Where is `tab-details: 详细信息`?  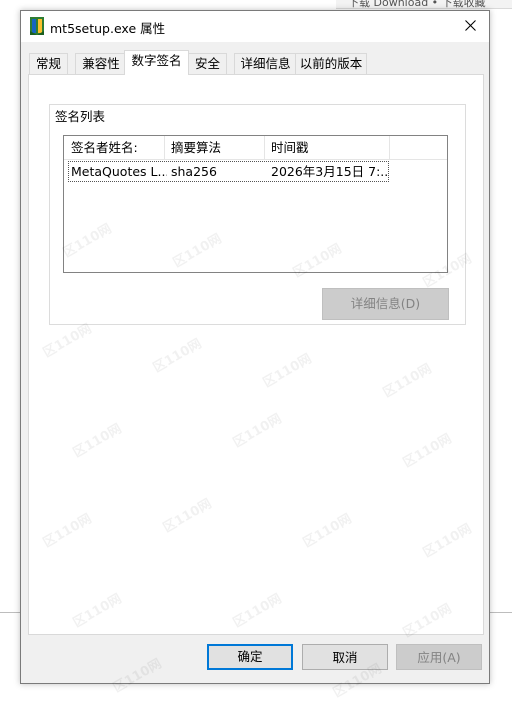 tab-details: 详细信息 is located at coordinates (265, 63).